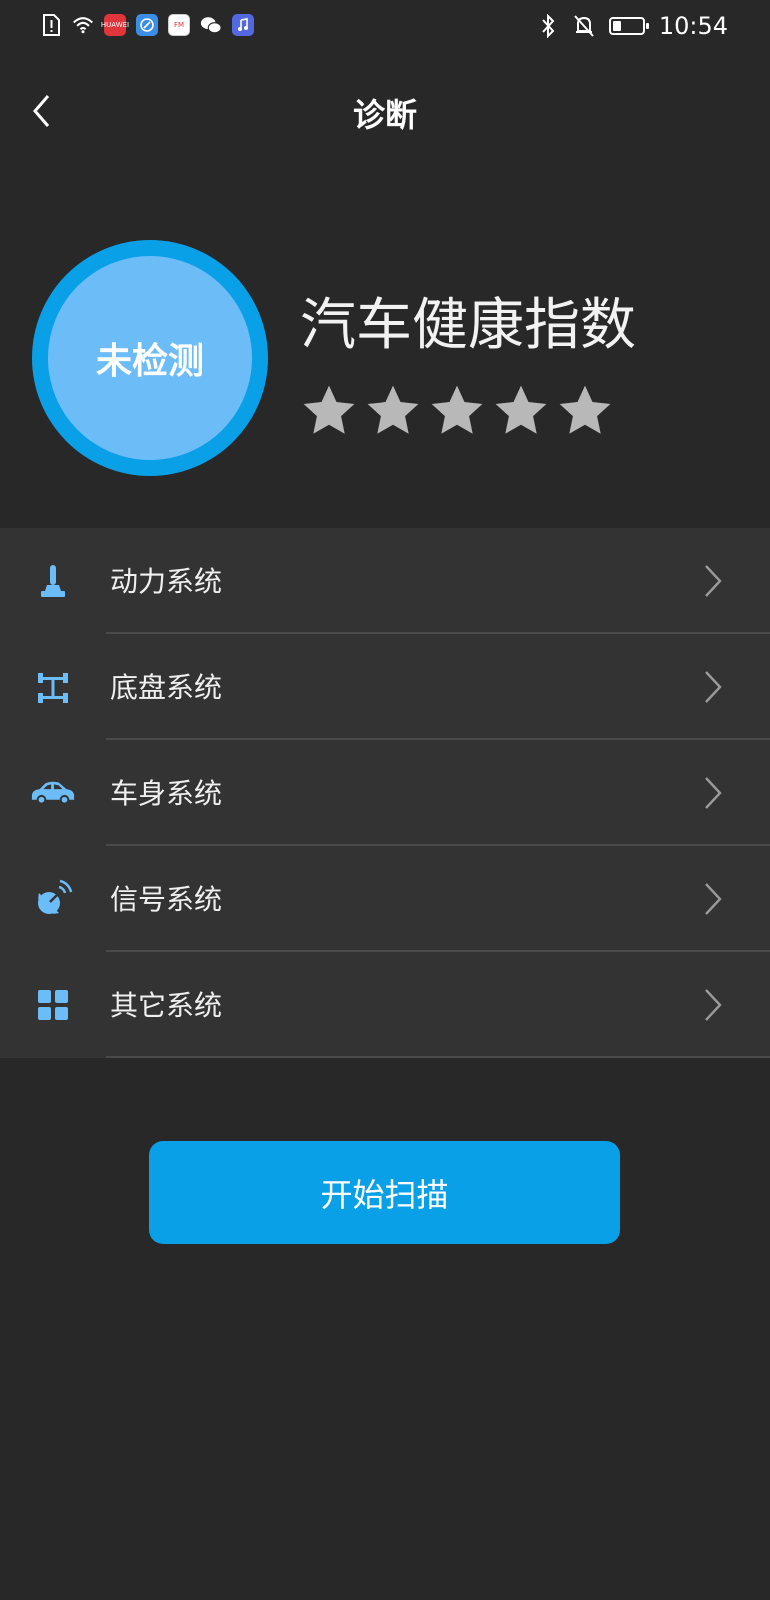 Image resolution: width=770 pixels, height=1600 pixels. I want to click on status-notifications: HUAWEI FM, so click(147, 25).